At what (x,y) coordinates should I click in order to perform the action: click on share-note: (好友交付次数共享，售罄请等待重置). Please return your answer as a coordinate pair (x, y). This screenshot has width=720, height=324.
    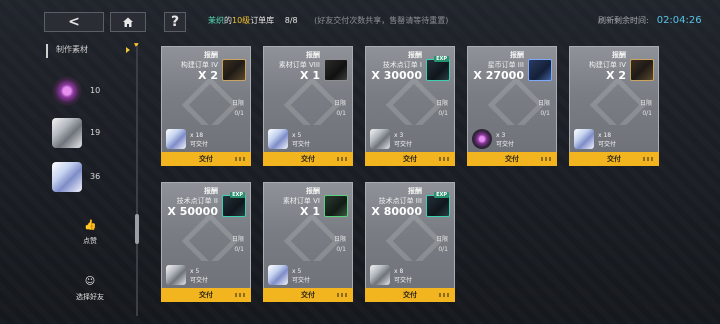
    Looking at the image, I should click on (381, 20).